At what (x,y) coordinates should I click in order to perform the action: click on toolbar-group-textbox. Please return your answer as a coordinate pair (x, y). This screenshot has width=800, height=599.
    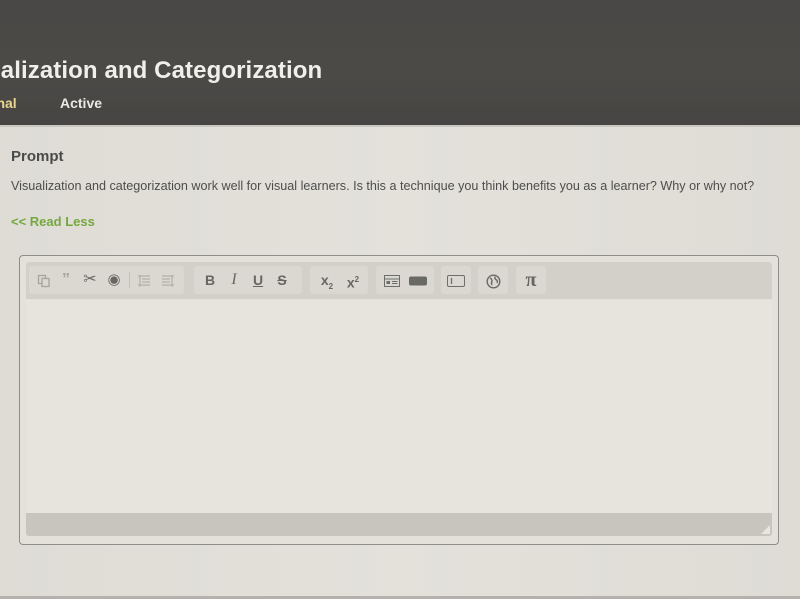
    Looking at the image, I should click on (456, 280).